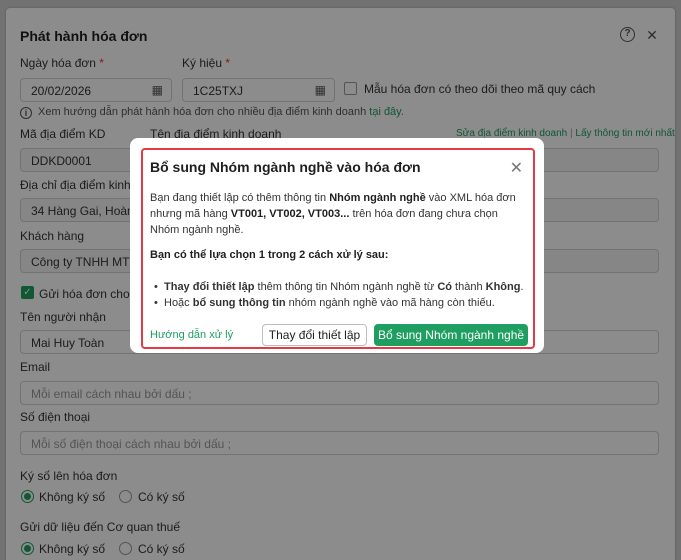 The image size is (681, 560). I want to click on add-industry-group-button: Bổ sung Nhóm ngành nghề, so click(451, 335).